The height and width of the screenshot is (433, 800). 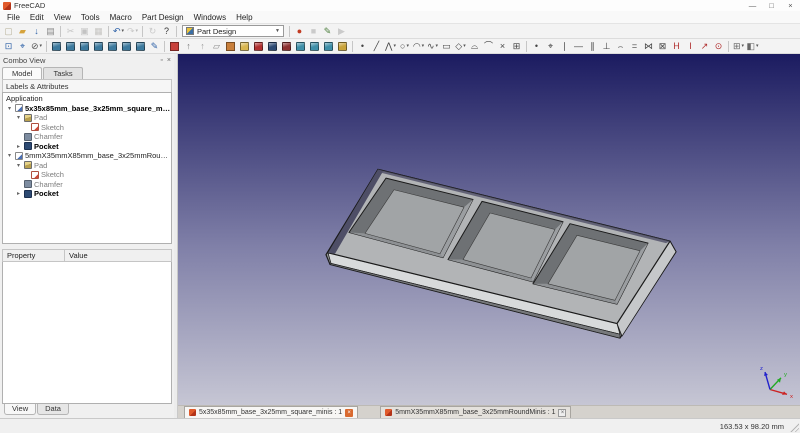 What do you see at coordinates (87, 128) in the screenshot?
I see `tree-item-sketch-1: Sketch` at bounding box center [87, 128].